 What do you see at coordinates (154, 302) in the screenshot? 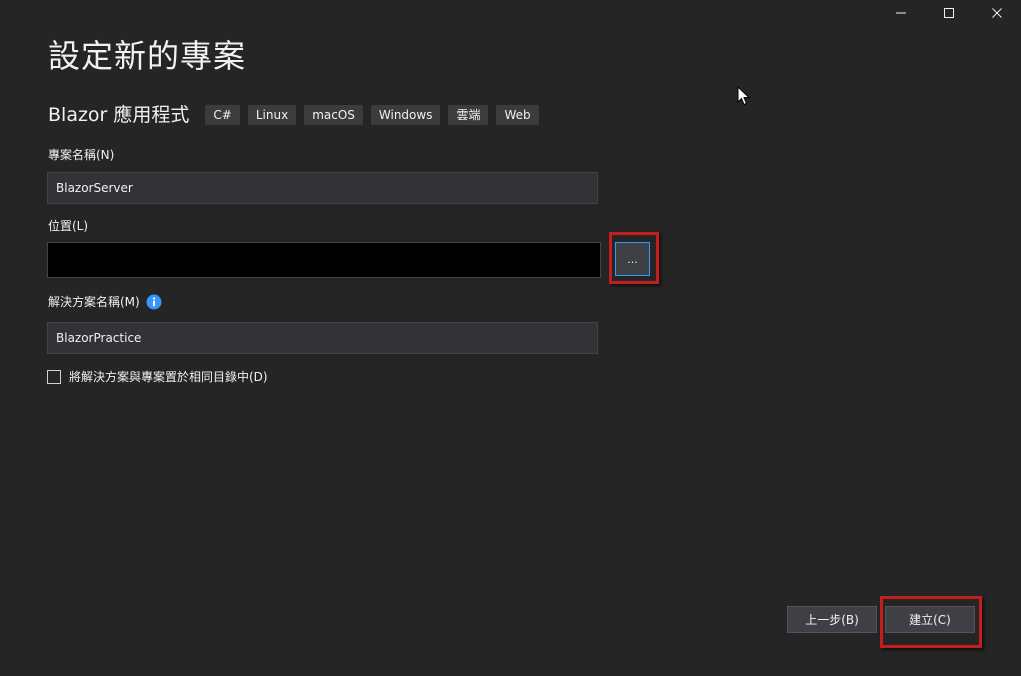
I see `info-icon` at bounding box center [154, 302].